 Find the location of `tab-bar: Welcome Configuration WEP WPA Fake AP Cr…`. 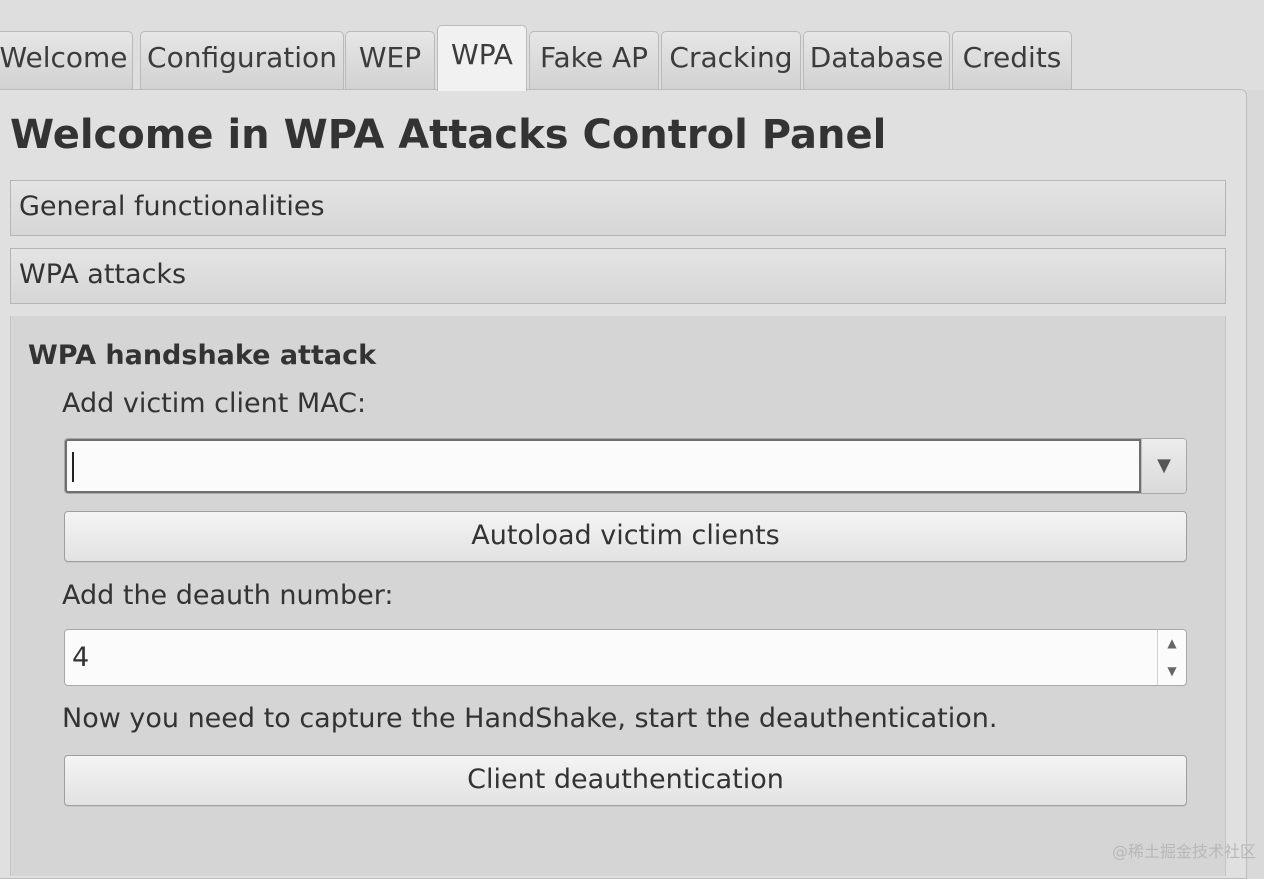

tab-bar: Welcome Configuration WEP WPA Fake AP Cr… is located at coordinates (632, 45).